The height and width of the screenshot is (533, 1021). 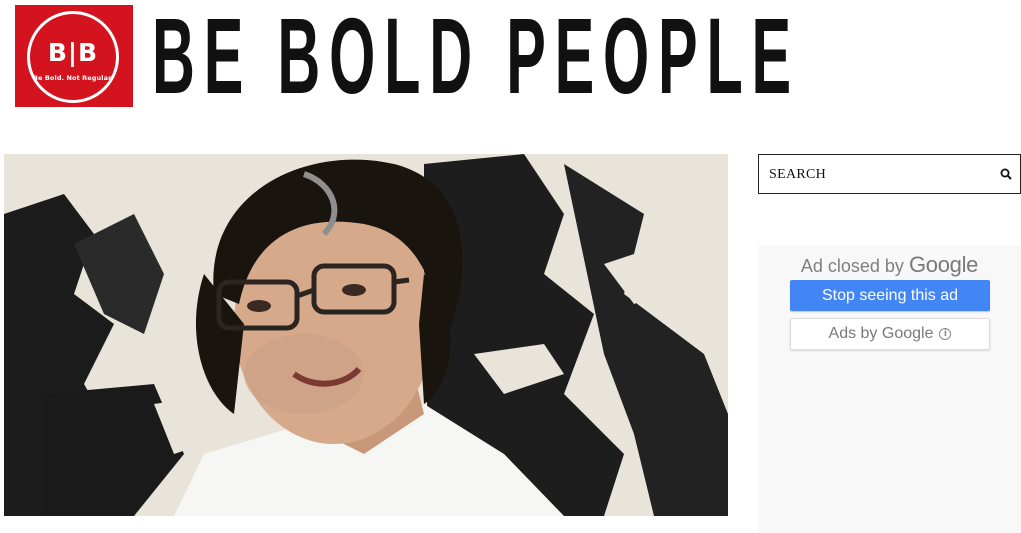 I want to click on stop-seeing-ad-button: Stop seeing this ad, so click(x=890, y=295).